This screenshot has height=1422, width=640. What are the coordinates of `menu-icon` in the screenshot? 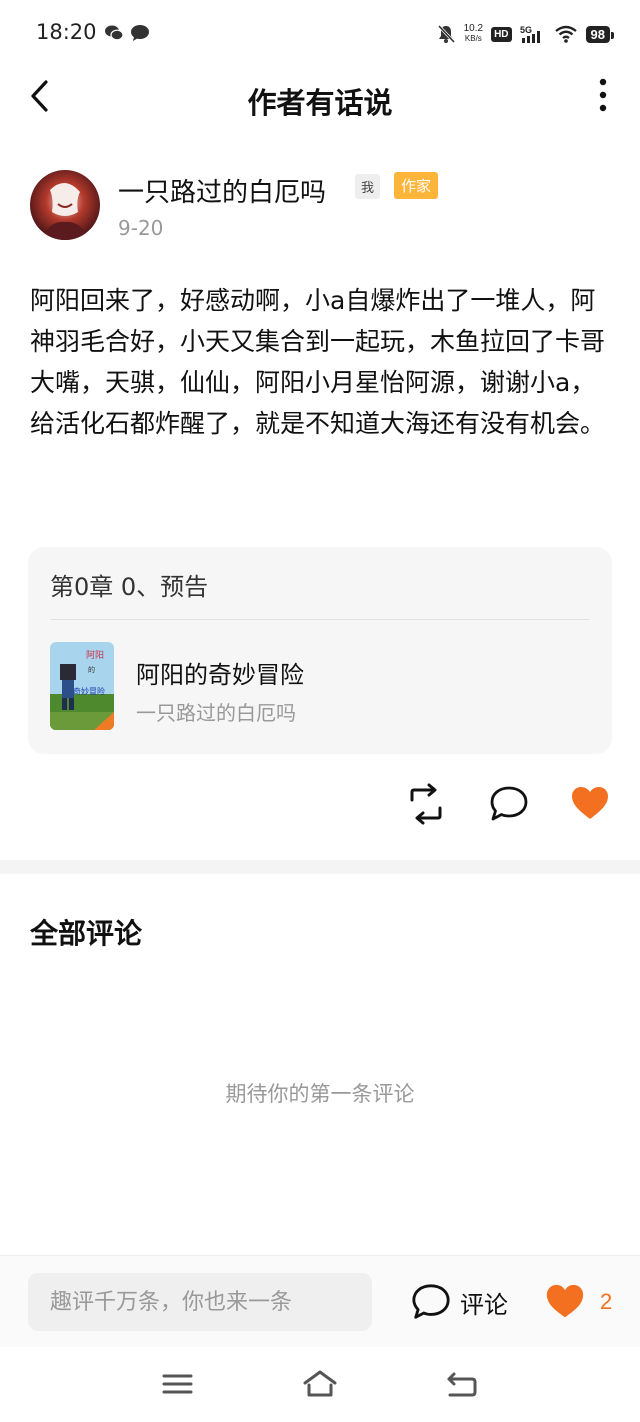 It's located at (177, 1384).